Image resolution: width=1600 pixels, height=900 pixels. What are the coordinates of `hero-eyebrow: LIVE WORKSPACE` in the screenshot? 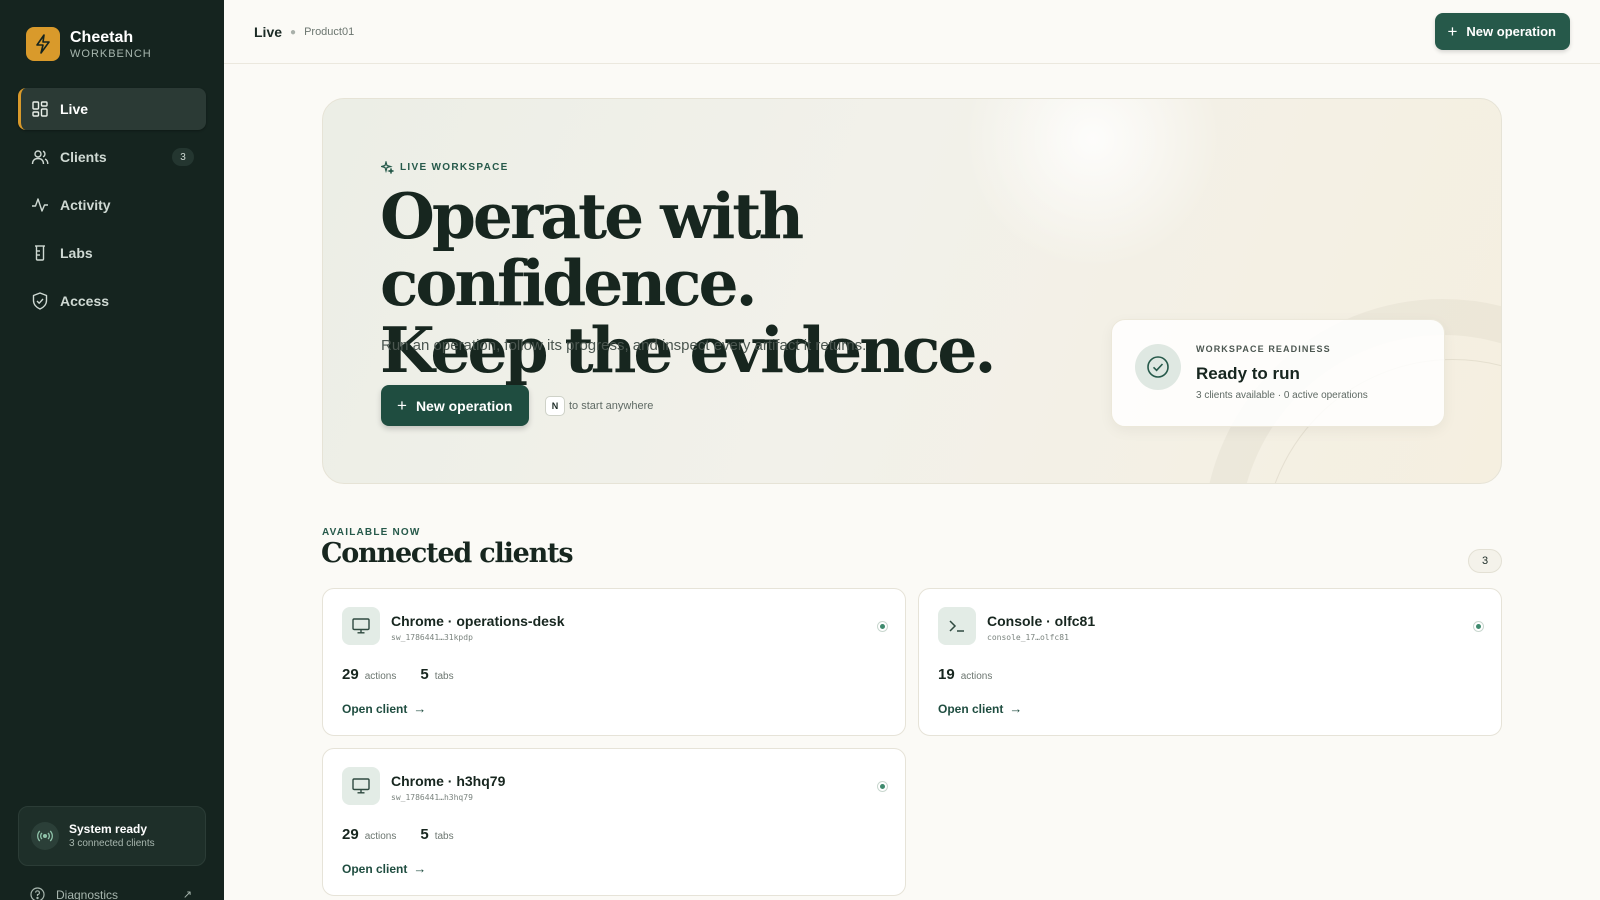 It's located at (445, 167).